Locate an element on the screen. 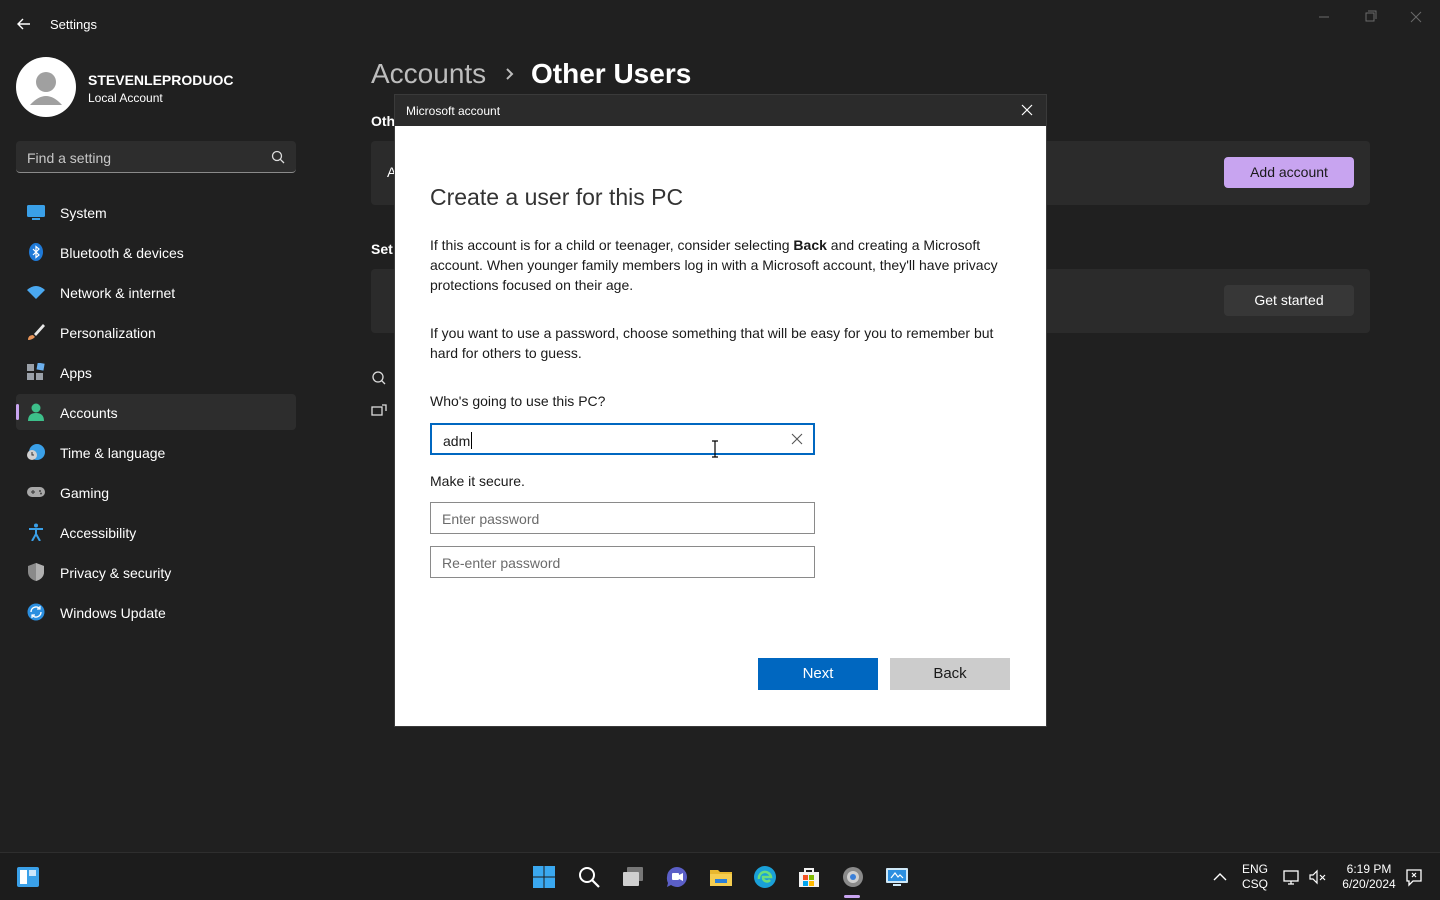 Image resolution: width=1440 pixels, height=900 pixels. shield-icon is located at coordinates (36, 572).